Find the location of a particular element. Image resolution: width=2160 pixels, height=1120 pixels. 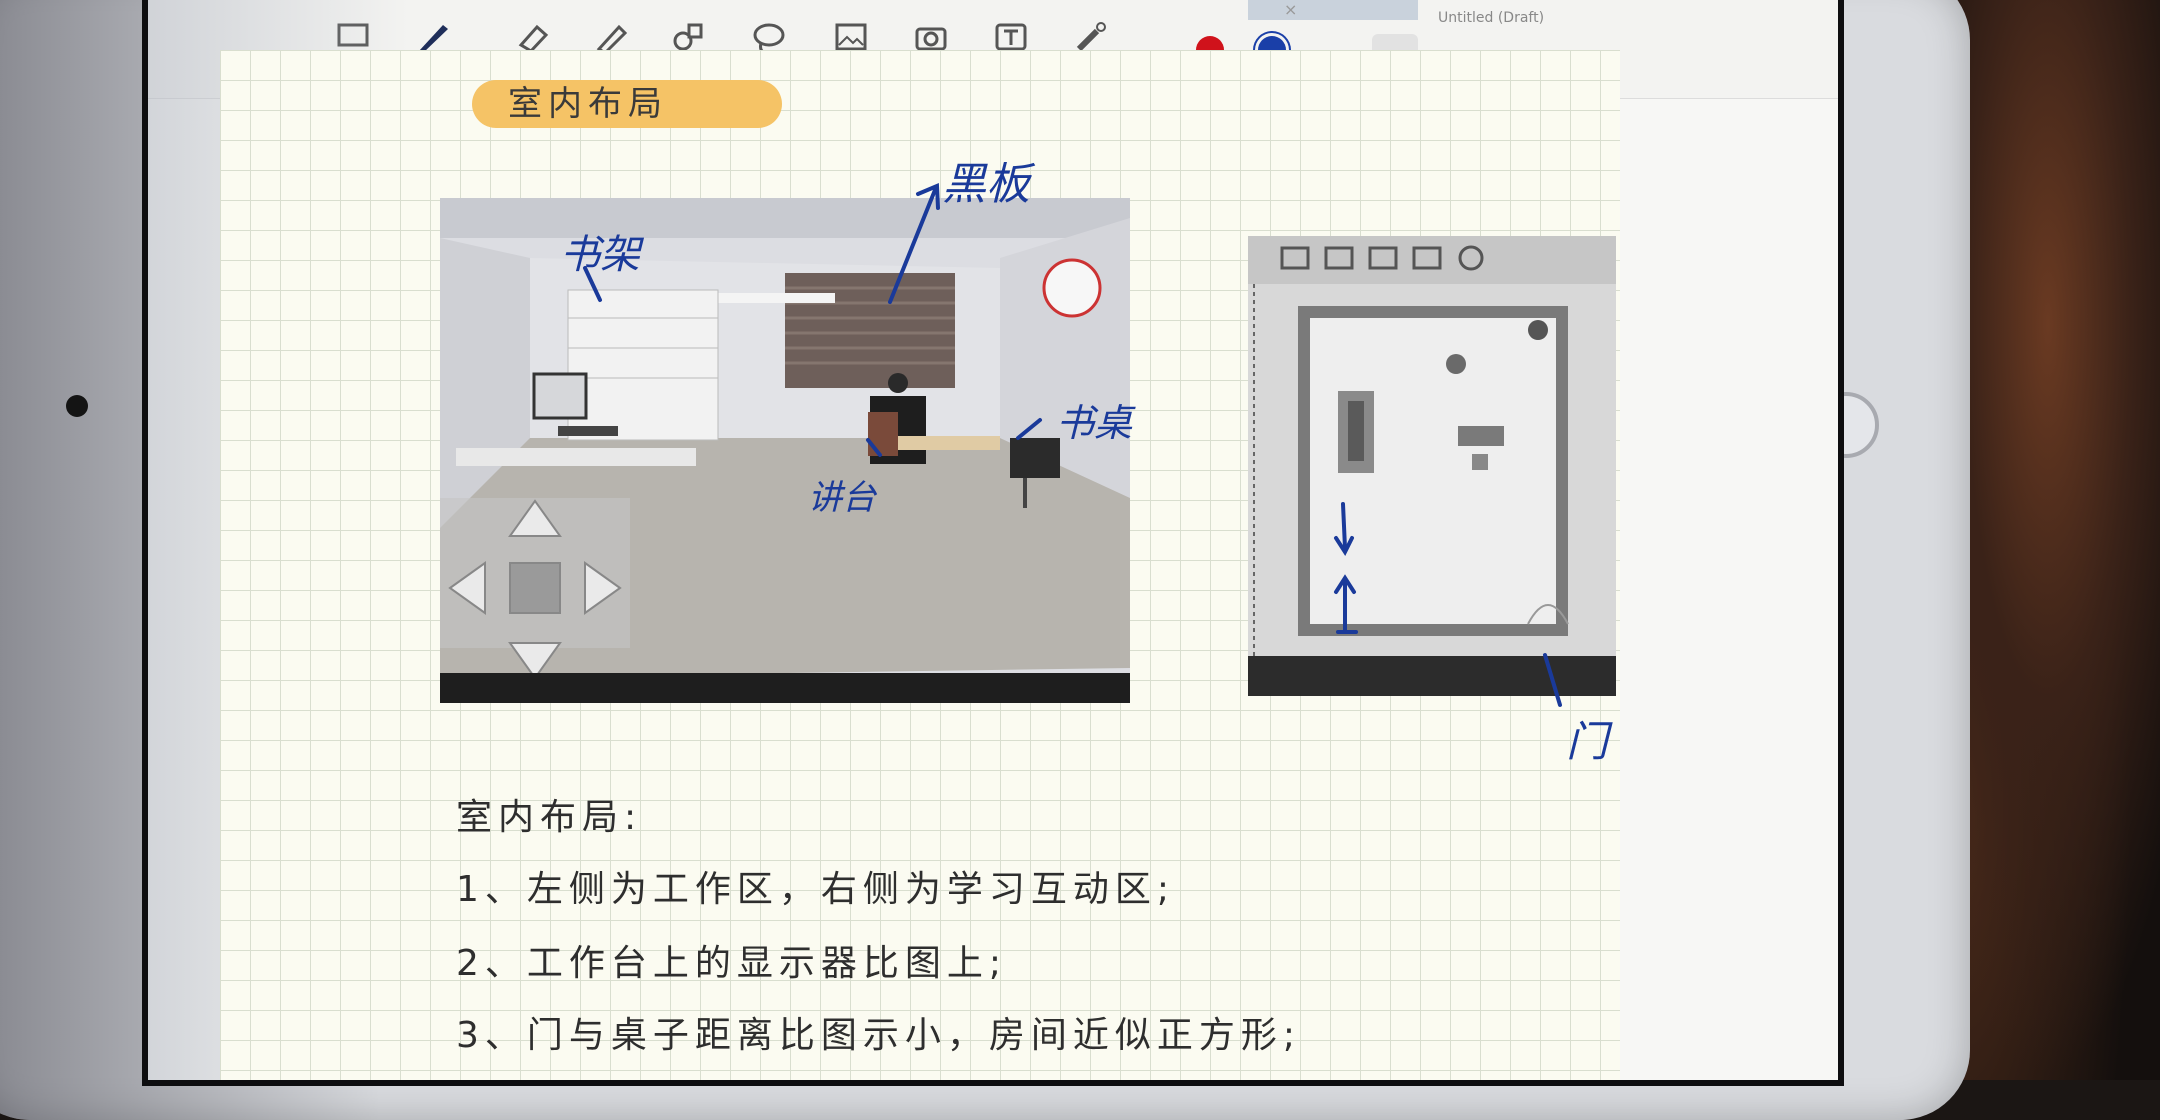

notes-item-1: 1、左侧为工作区，右侧为学习互动区; is located at coordinates (816, 889).